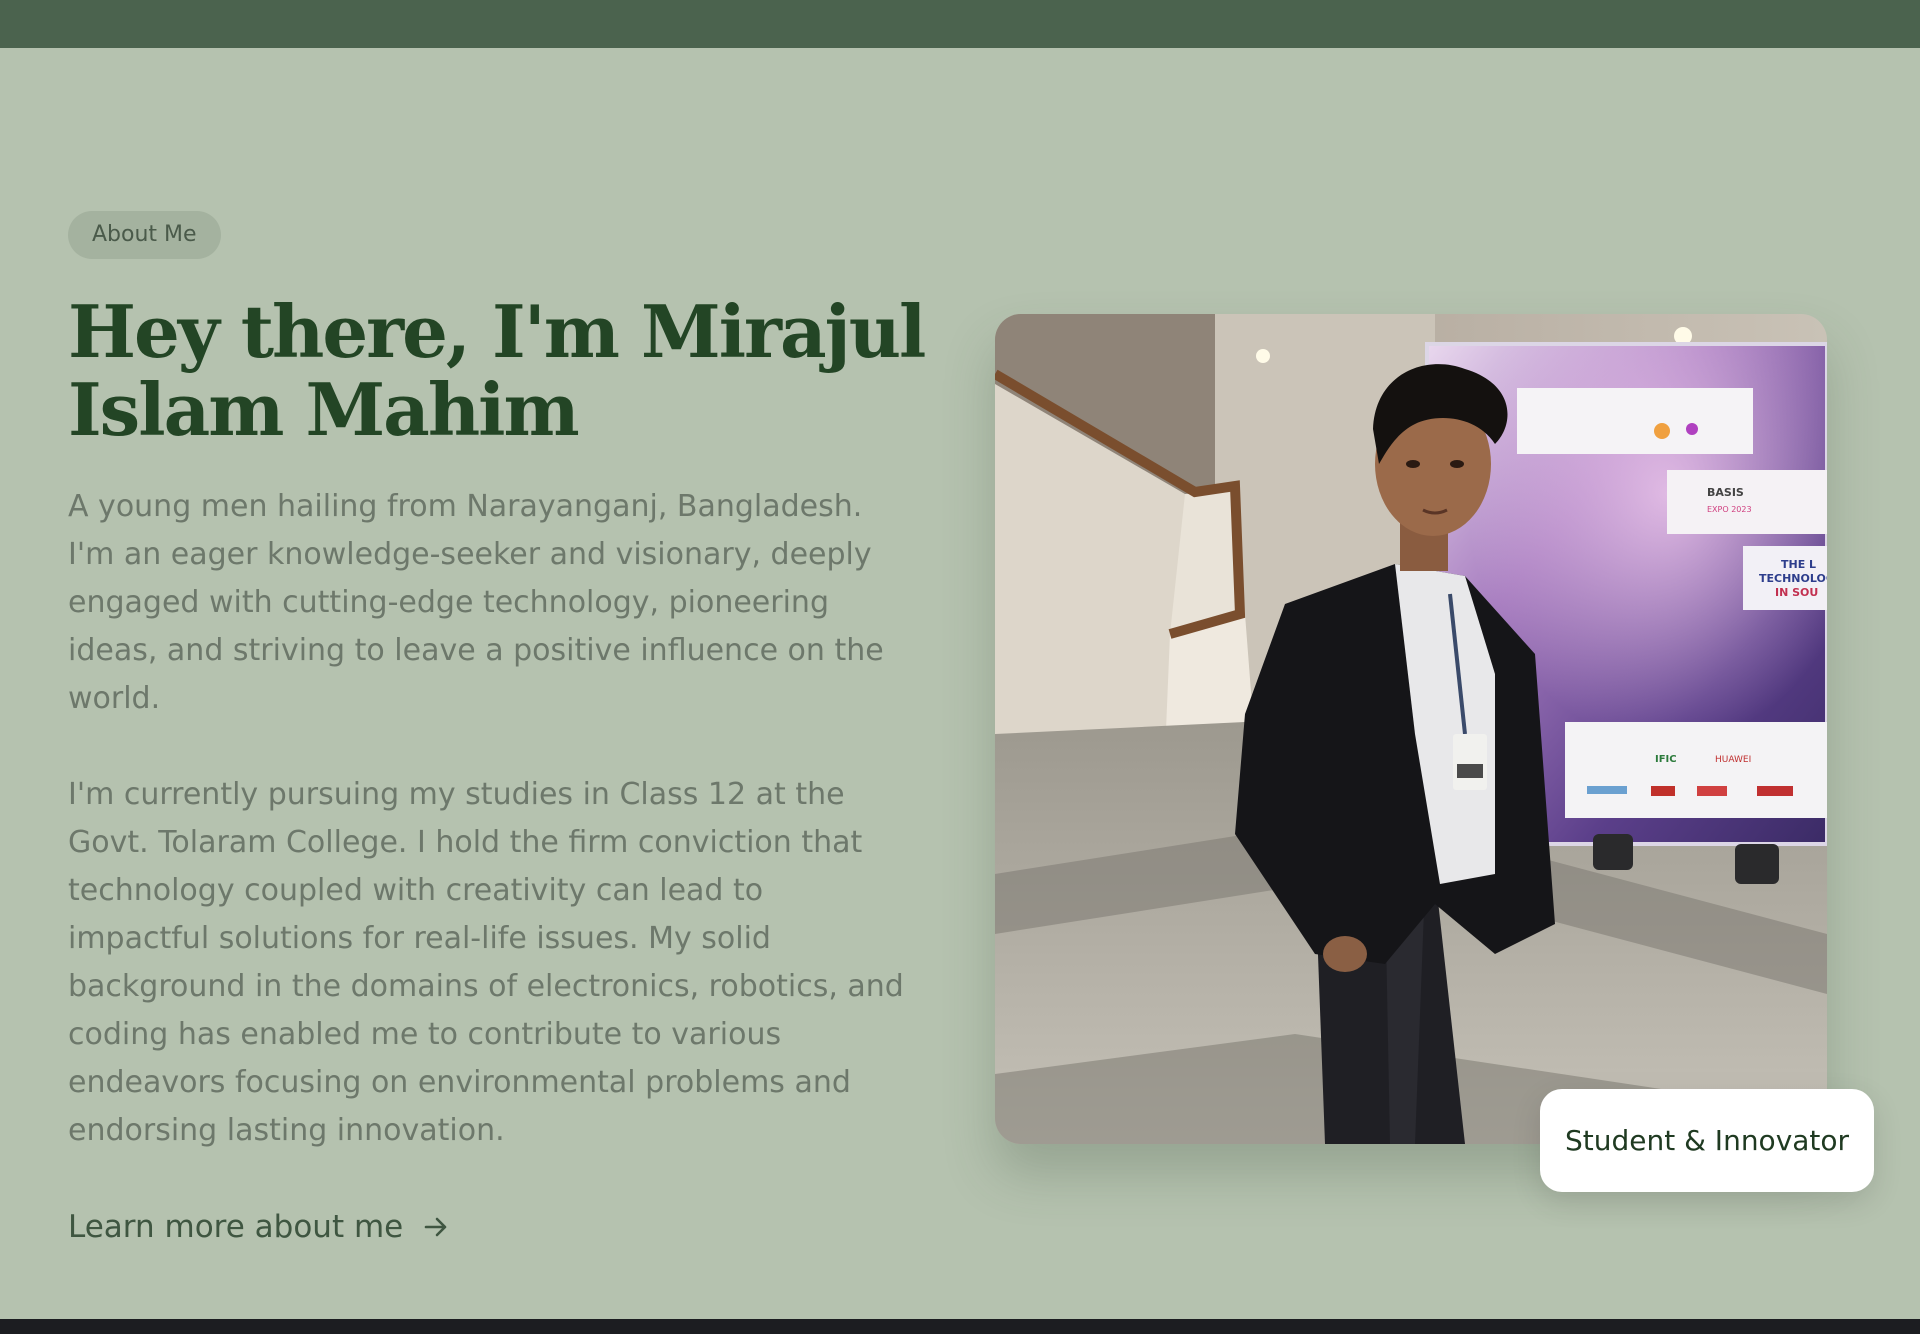  Describe the element at coordinates (1707, 1140) in the screenshot. I see `role-badge: Student & Innovator` at that location.